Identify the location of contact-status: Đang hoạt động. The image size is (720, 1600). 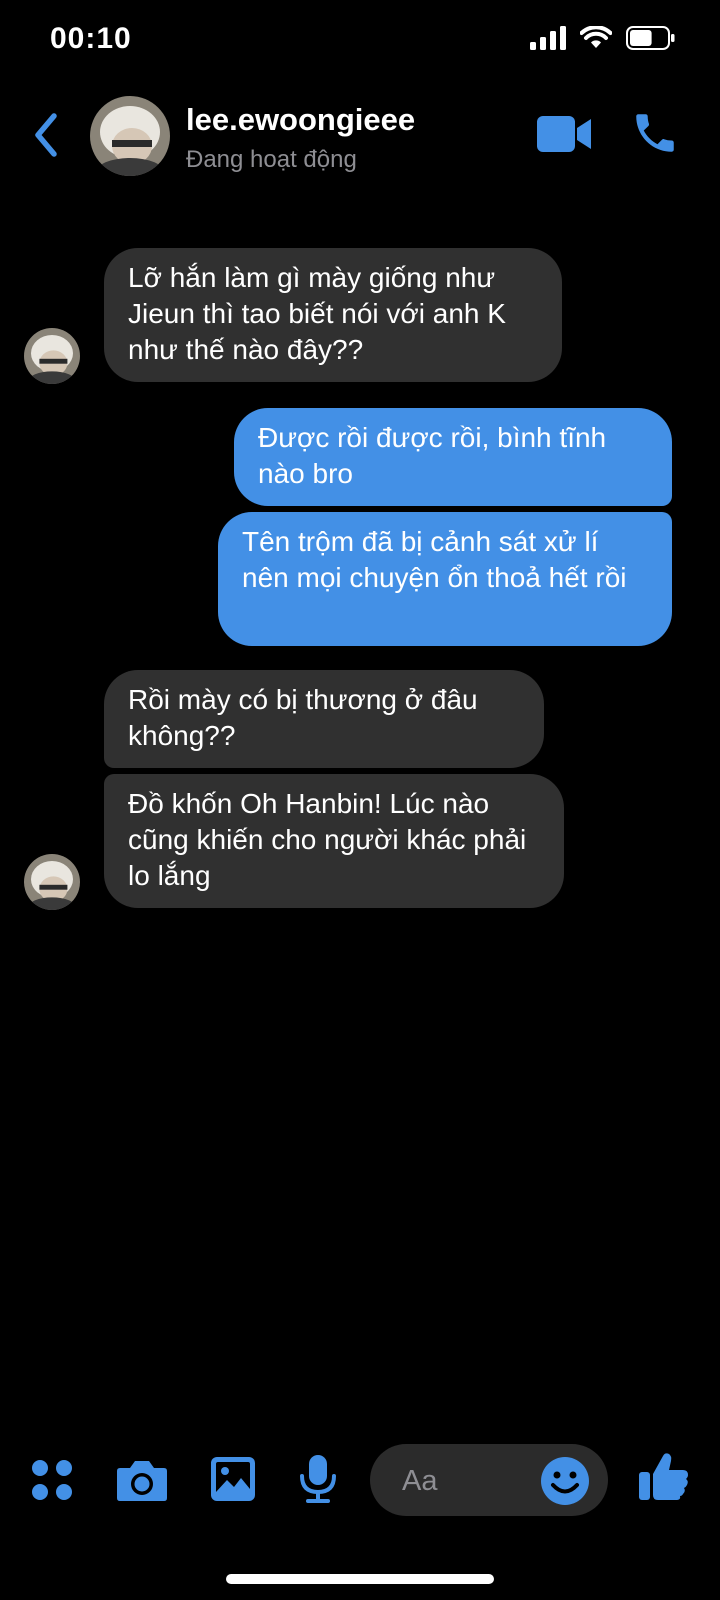
(271, 159).